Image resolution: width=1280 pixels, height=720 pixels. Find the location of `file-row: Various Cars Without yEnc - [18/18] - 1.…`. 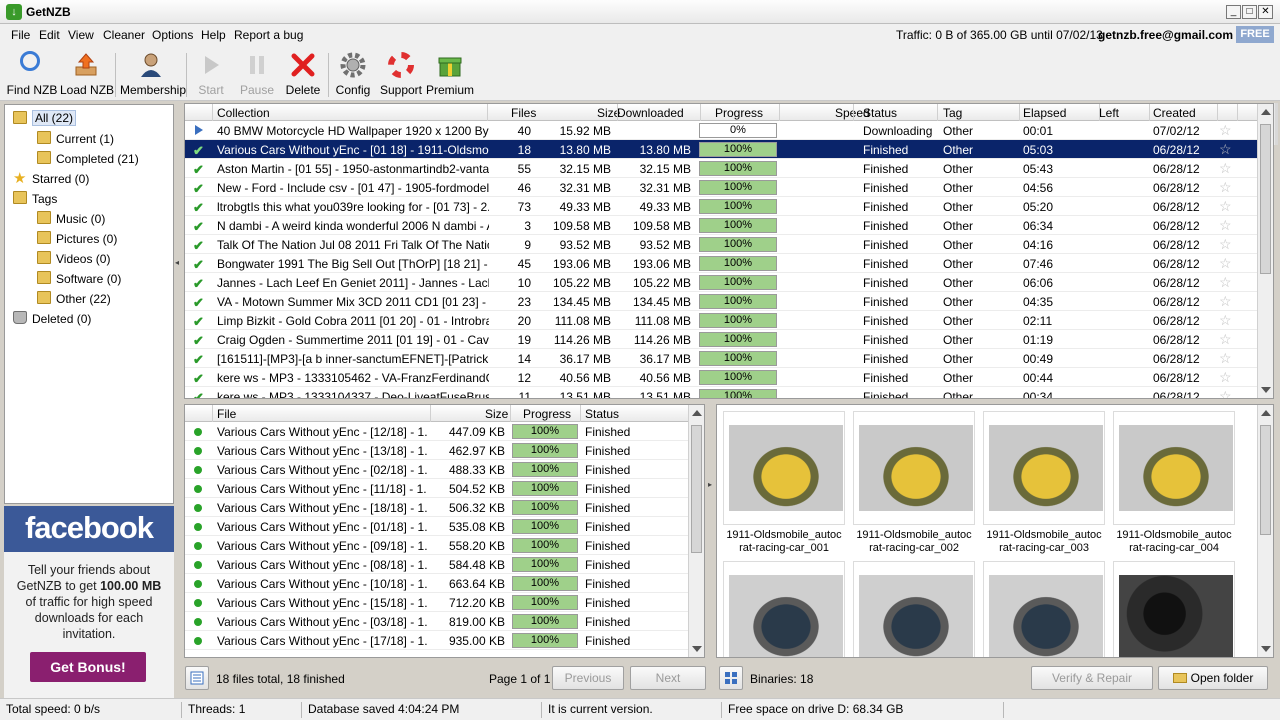

file-row: Various Cars Without yEnc - [18/18] - 1.… is located at coordinates (437, 507).